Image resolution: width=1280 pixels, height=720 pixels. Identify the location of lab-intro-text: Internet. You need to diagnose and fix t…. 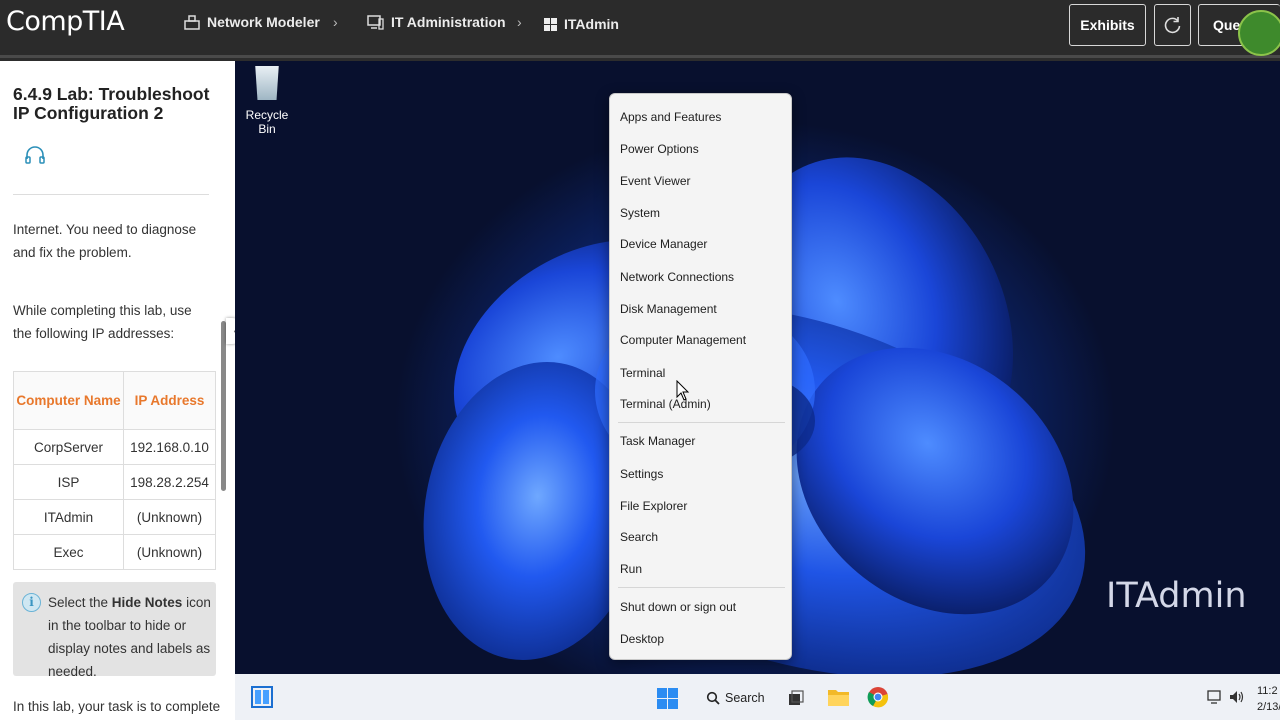
(105, 241).